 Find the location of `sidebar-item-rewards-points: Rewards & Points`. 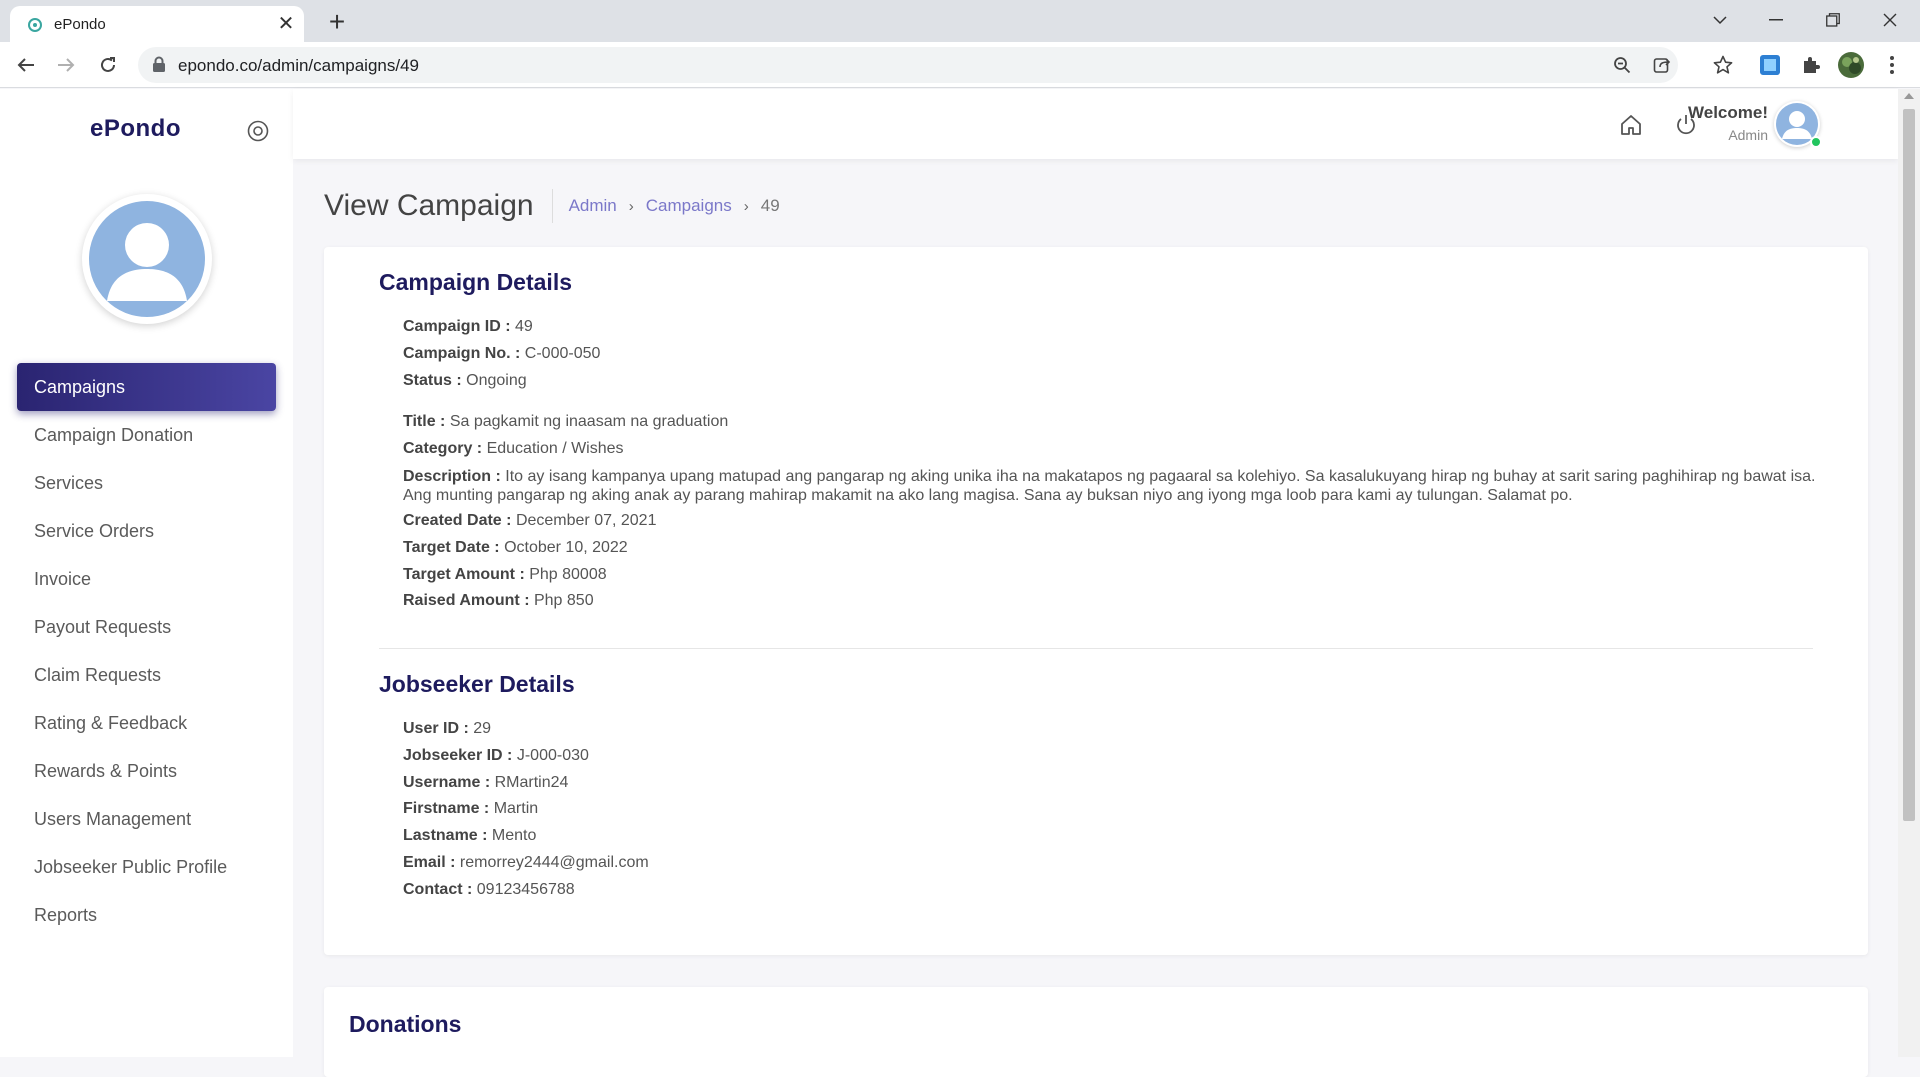

sidebar-item-rewards-points: Rewards & Points is located at coordinates (146, 771).